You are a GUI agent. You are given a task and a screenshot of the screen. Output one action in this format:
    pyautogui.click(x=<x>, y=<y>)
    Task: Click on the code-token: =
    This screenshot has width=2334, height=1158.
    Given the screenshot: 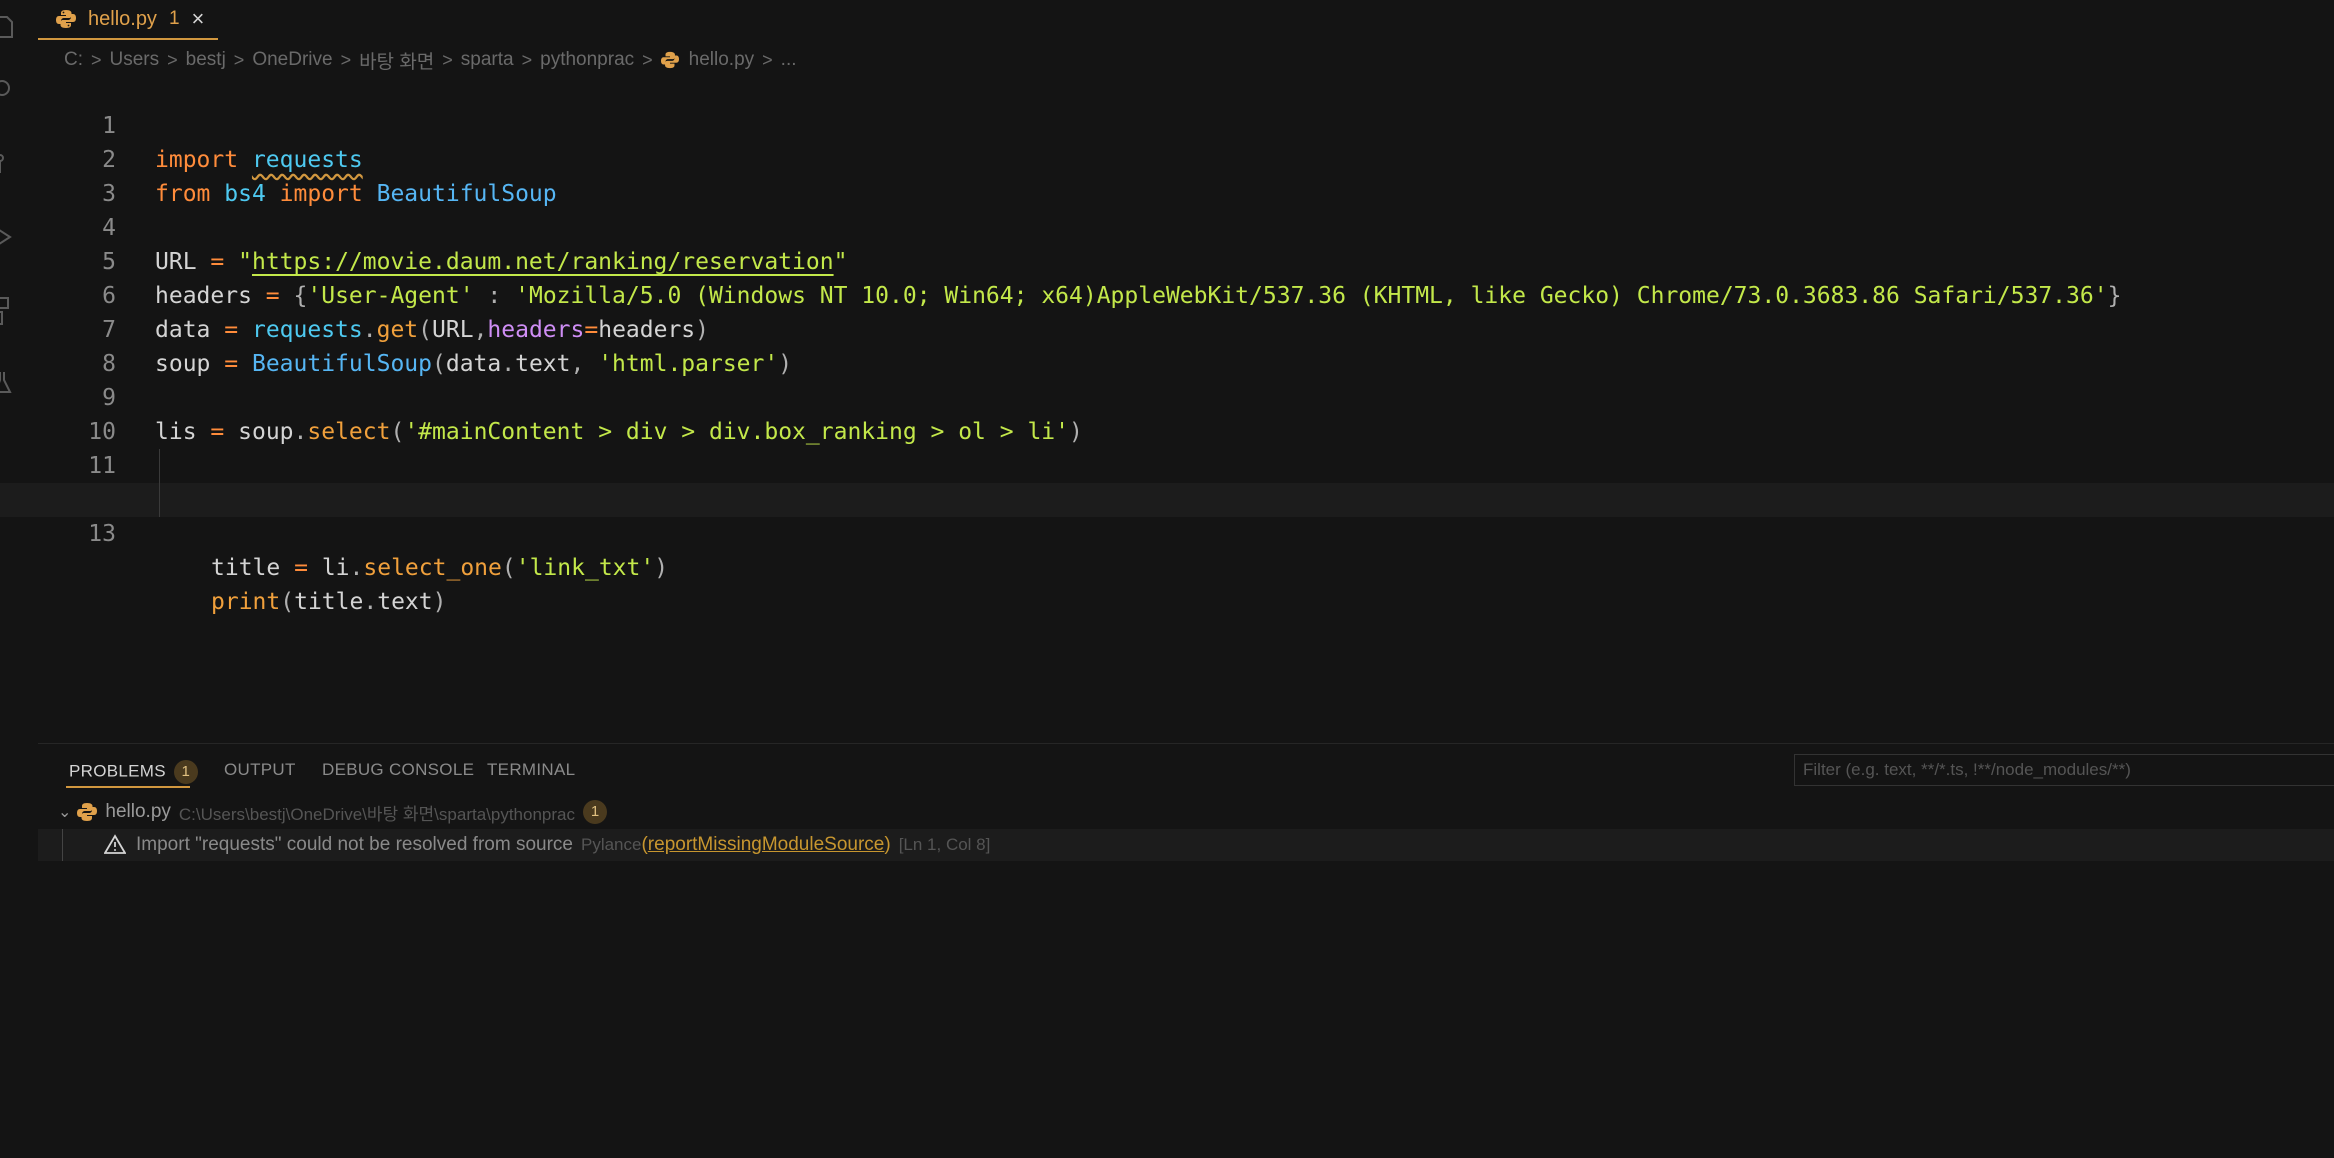 What is the action you would take?
    pyautogui.click(x=301, y=568)
    